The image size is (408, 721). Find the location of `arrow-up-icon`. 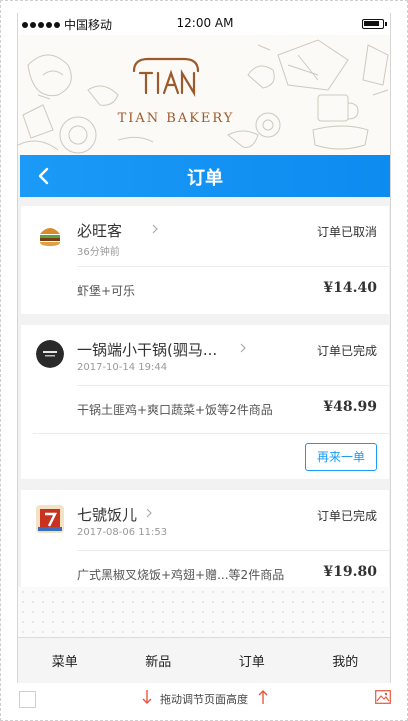

arrow-up-icon is located at coordinates (263, 697).